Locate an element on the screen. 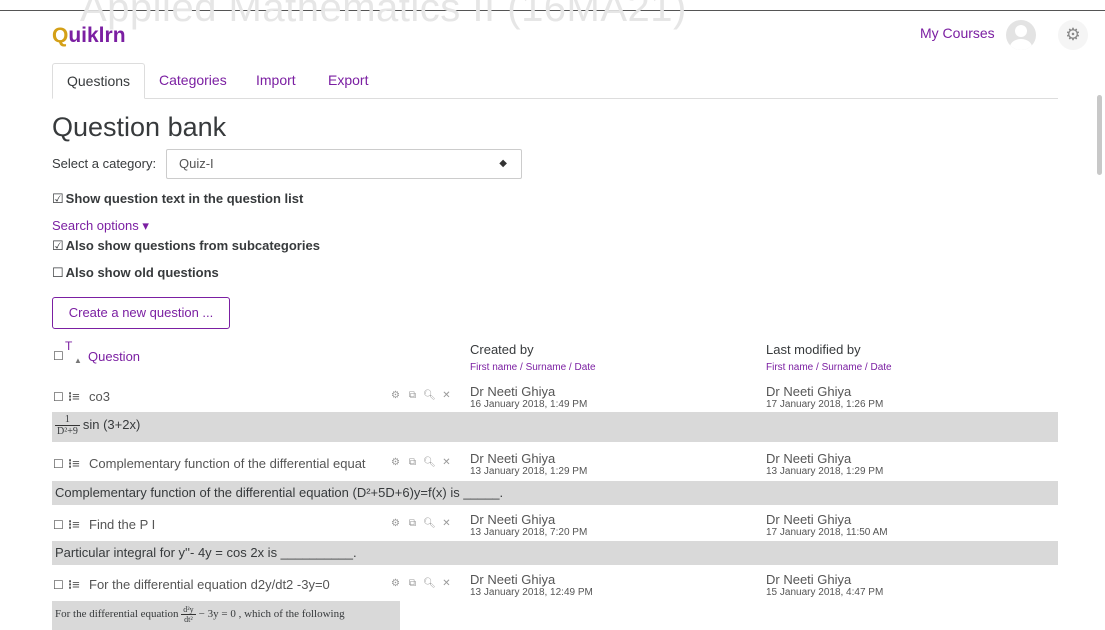 Image resolution: width=1105 pixels, height=630 pixels. created-date: 16 January 2018, 1:49 PM is located at coordinates (529, 404).